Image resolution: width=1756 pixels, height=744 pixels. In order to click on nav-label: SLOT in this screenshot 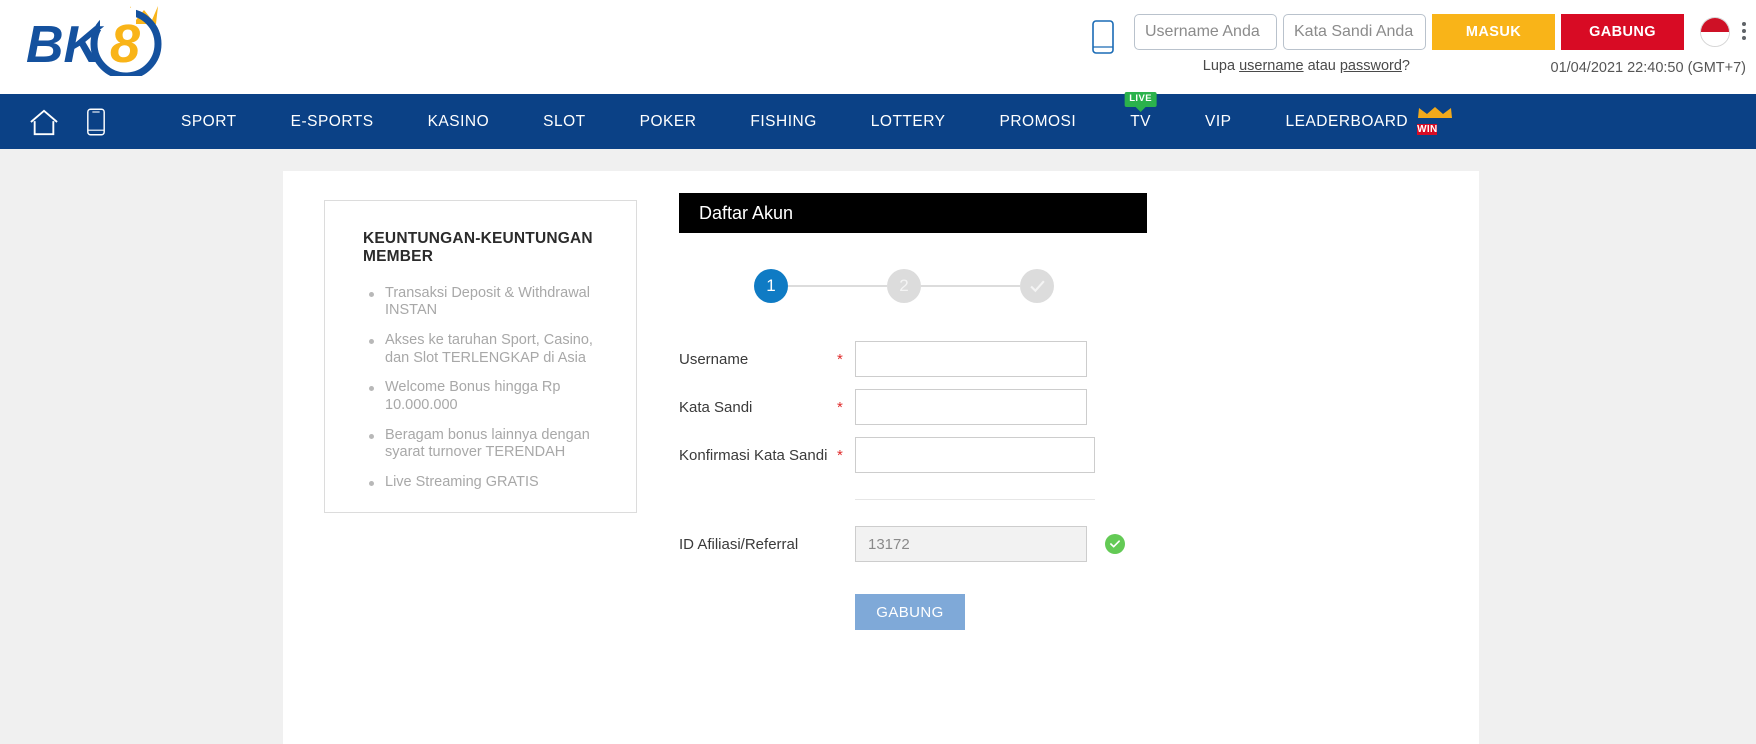, I will do `click(564, 121)`.